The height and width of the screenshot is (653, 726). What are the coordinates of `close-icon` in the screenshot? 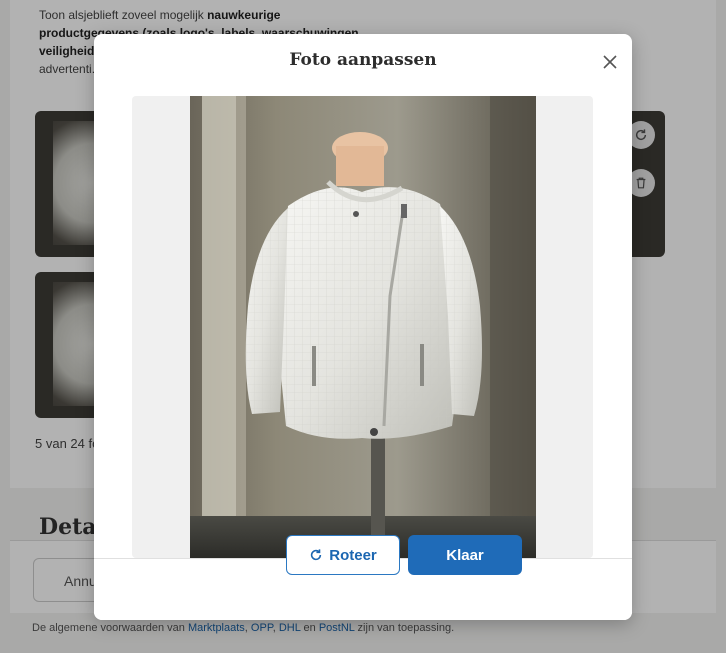 It's located at (610, 62).